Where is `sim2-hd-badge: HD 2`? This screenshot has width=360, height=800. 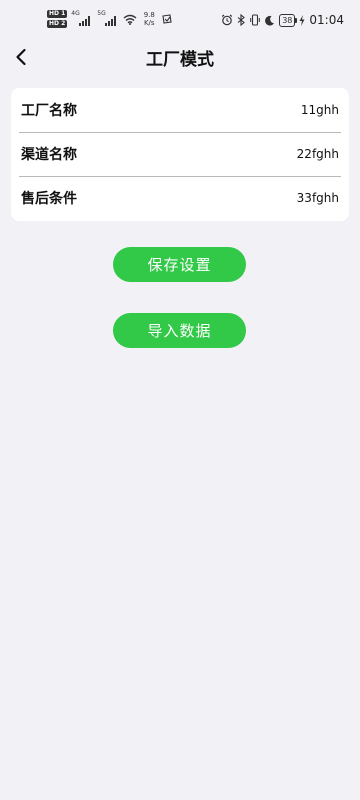
sim2-hd-badge: HD 2 is located at coordinates (57, 24).